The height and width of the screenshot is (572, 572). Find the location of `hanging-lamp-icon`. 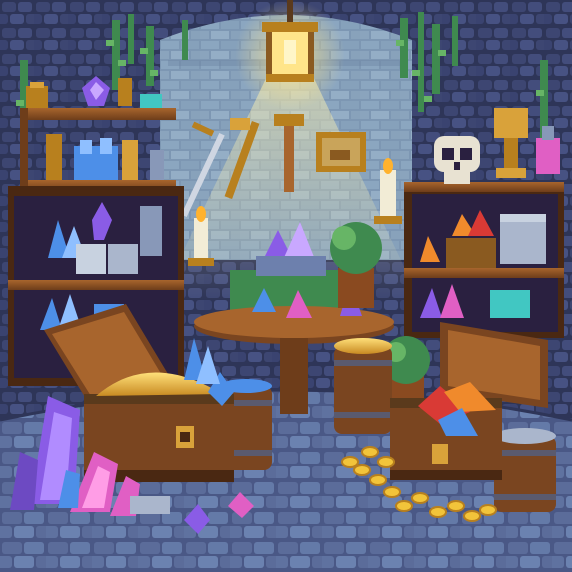

hanging-lamp-icon is located at coordinates (290, 55).